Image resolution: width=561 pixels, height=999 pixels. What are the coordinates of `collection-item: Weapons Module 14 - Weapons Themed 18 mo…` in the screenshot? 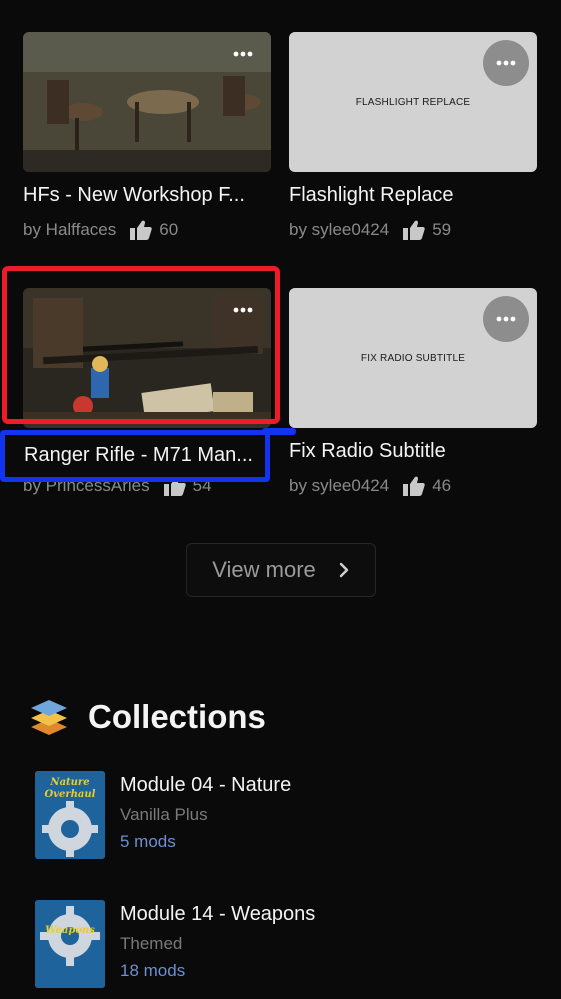 It's located at (280, 945).